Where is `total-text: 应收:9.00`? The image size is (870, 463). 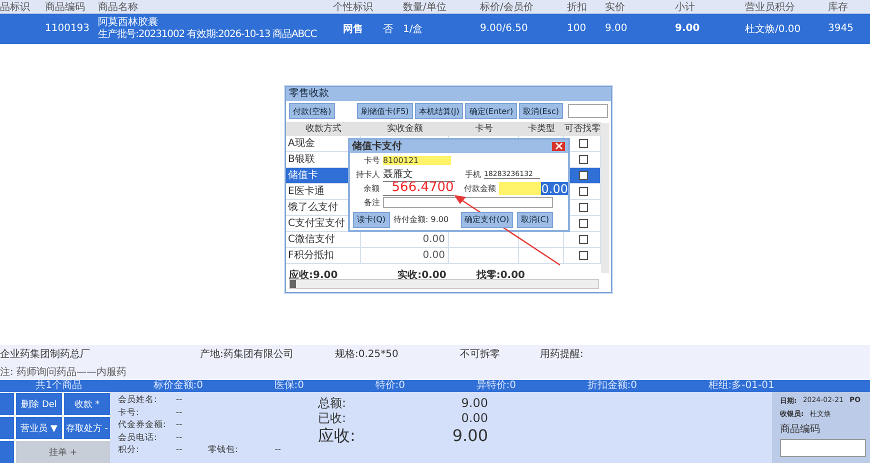
total-text: 应收:9.00 is located at coordinates (313, 275).